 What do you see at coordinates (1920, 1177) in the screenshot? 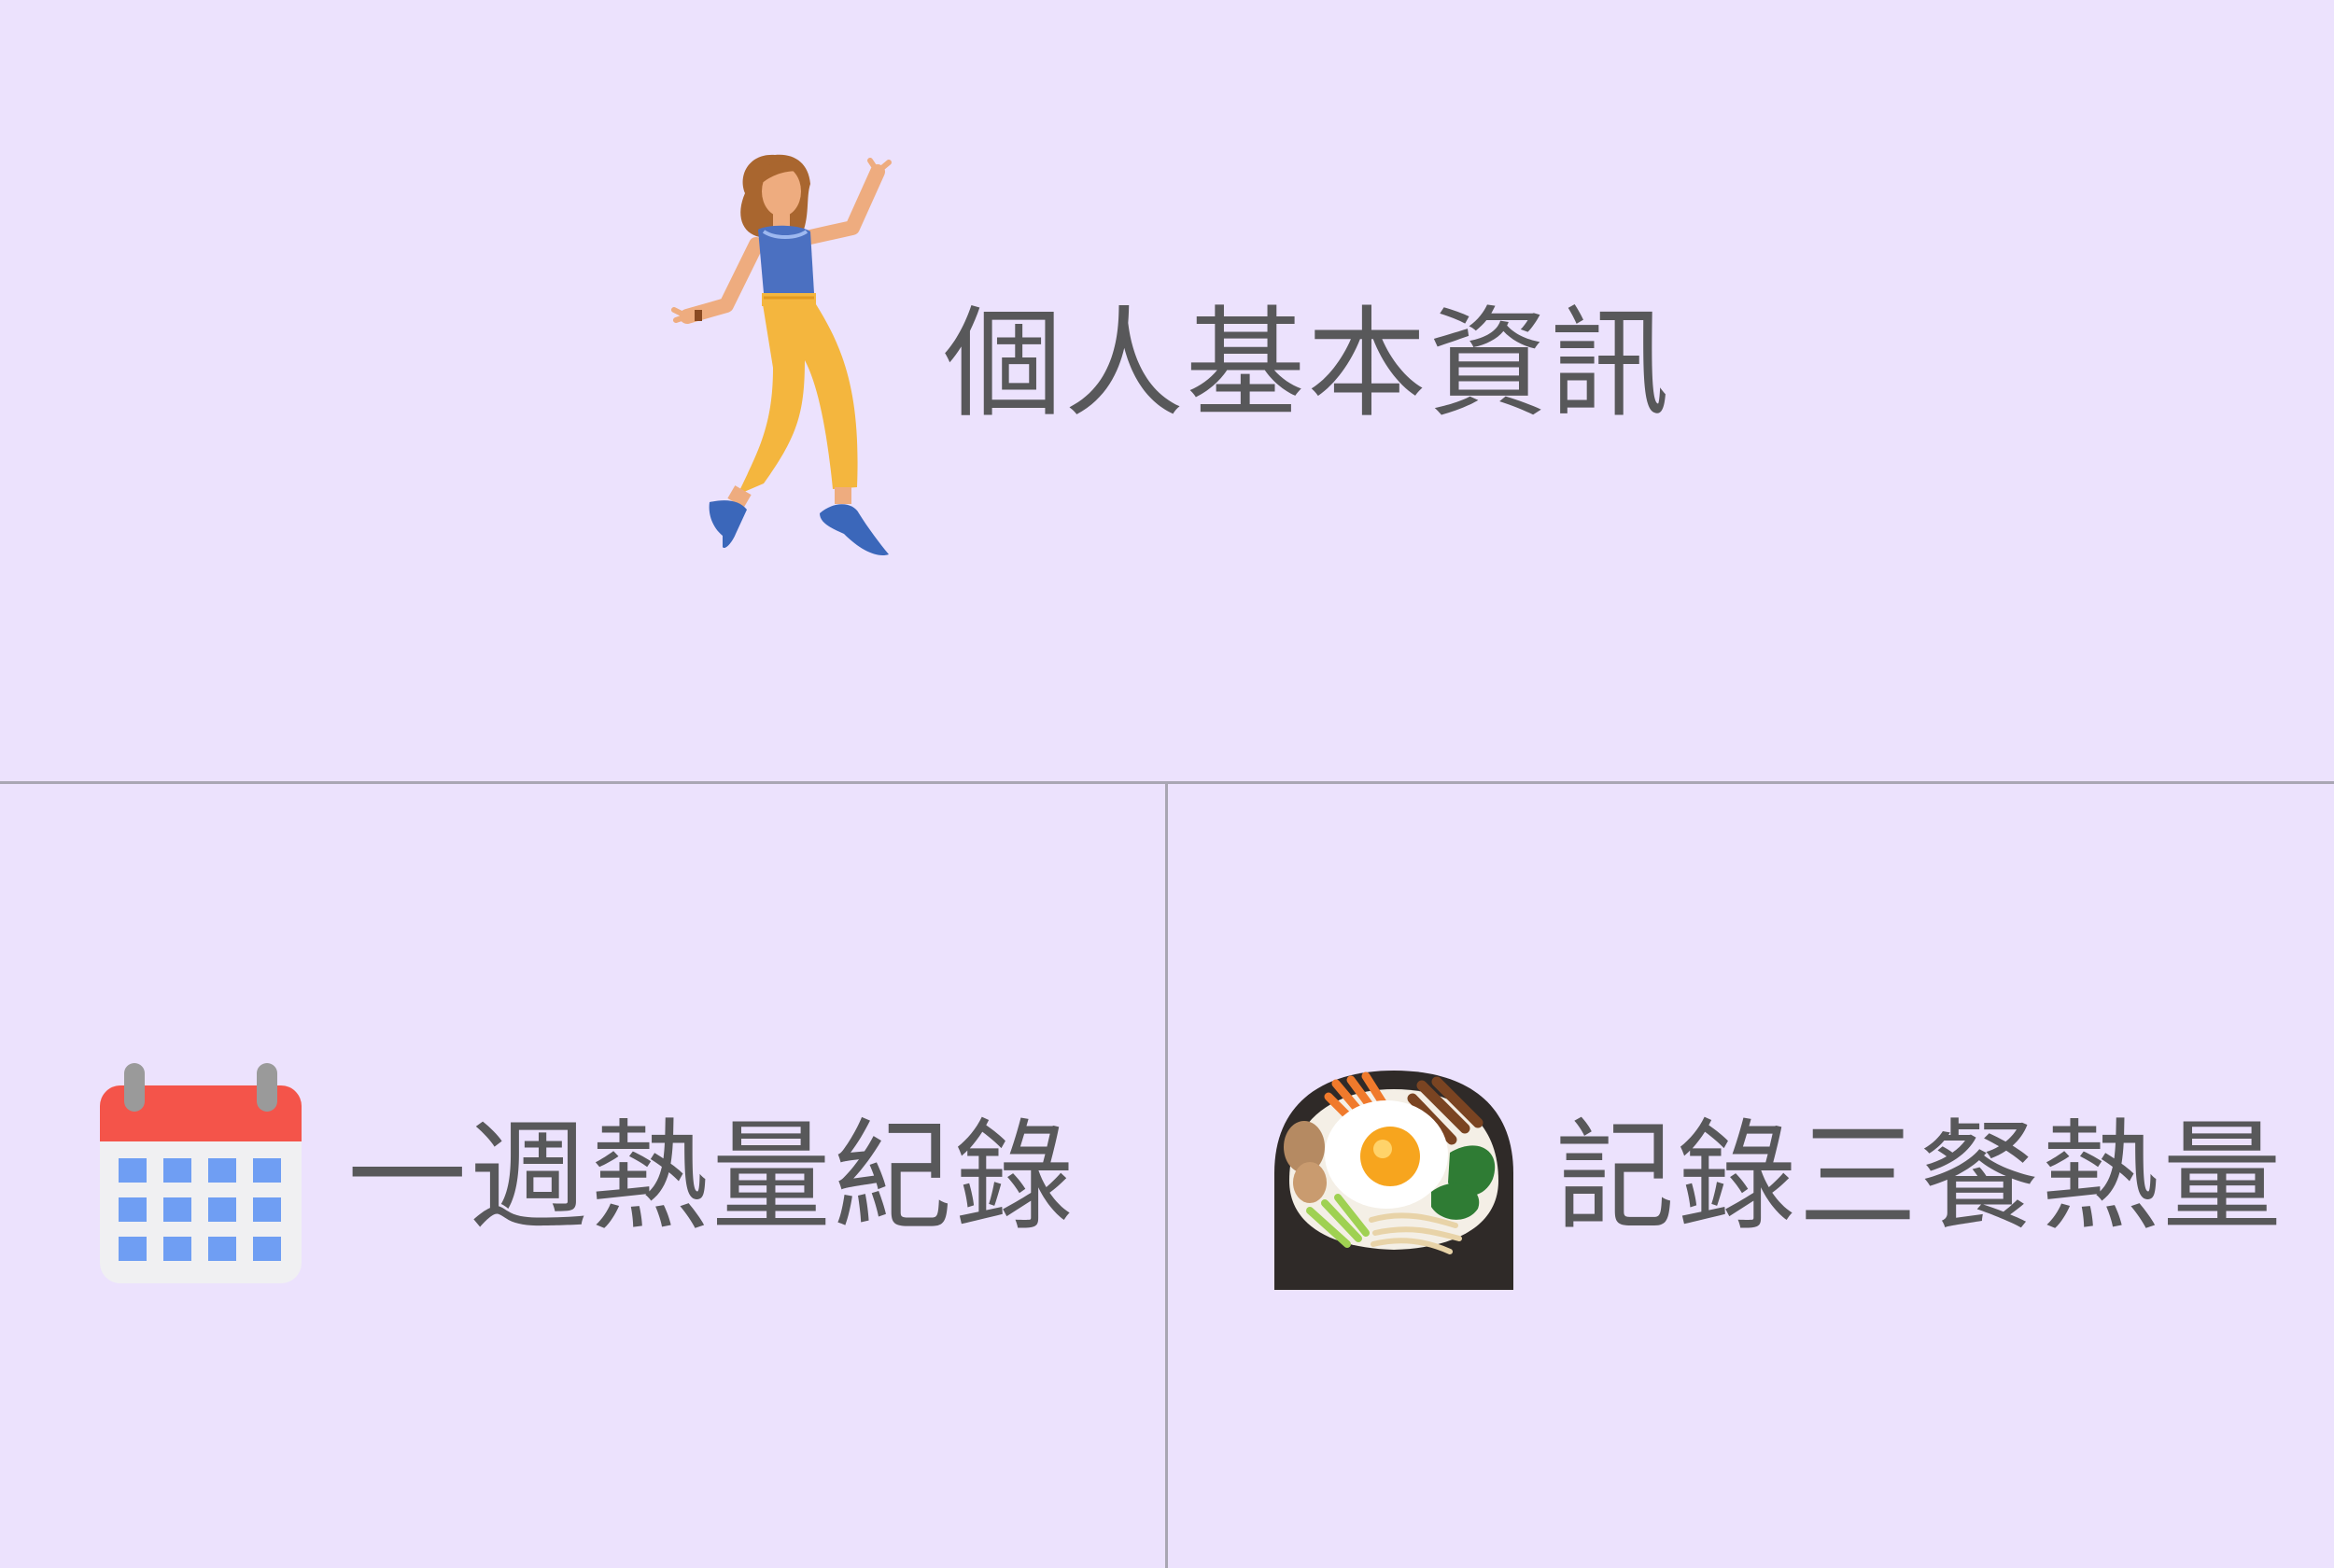
I see `record-meal-calories-label: 記錄三餐熱量` at bounding box center [1920, 1177].